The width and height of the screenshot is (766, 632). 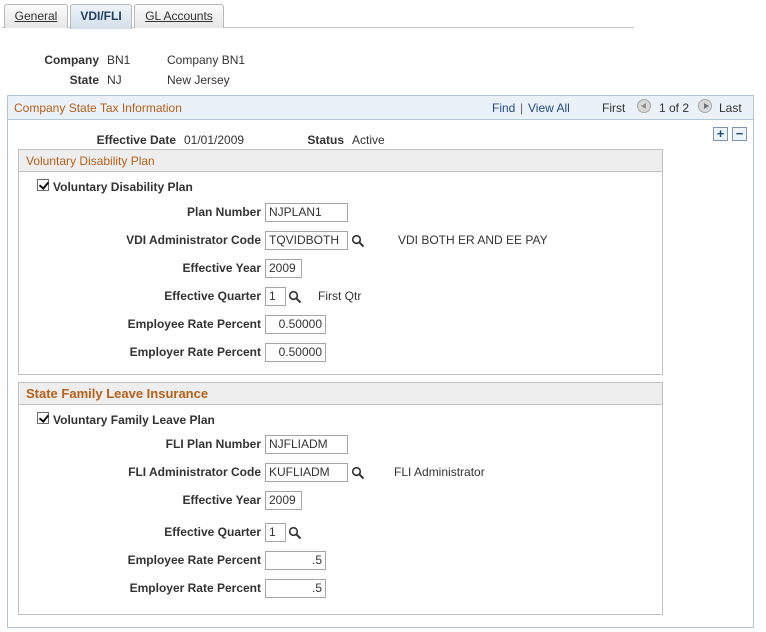 I want to click on vdi-admin-code-input: TQVIDBOTH, so click(x=306, y=240).